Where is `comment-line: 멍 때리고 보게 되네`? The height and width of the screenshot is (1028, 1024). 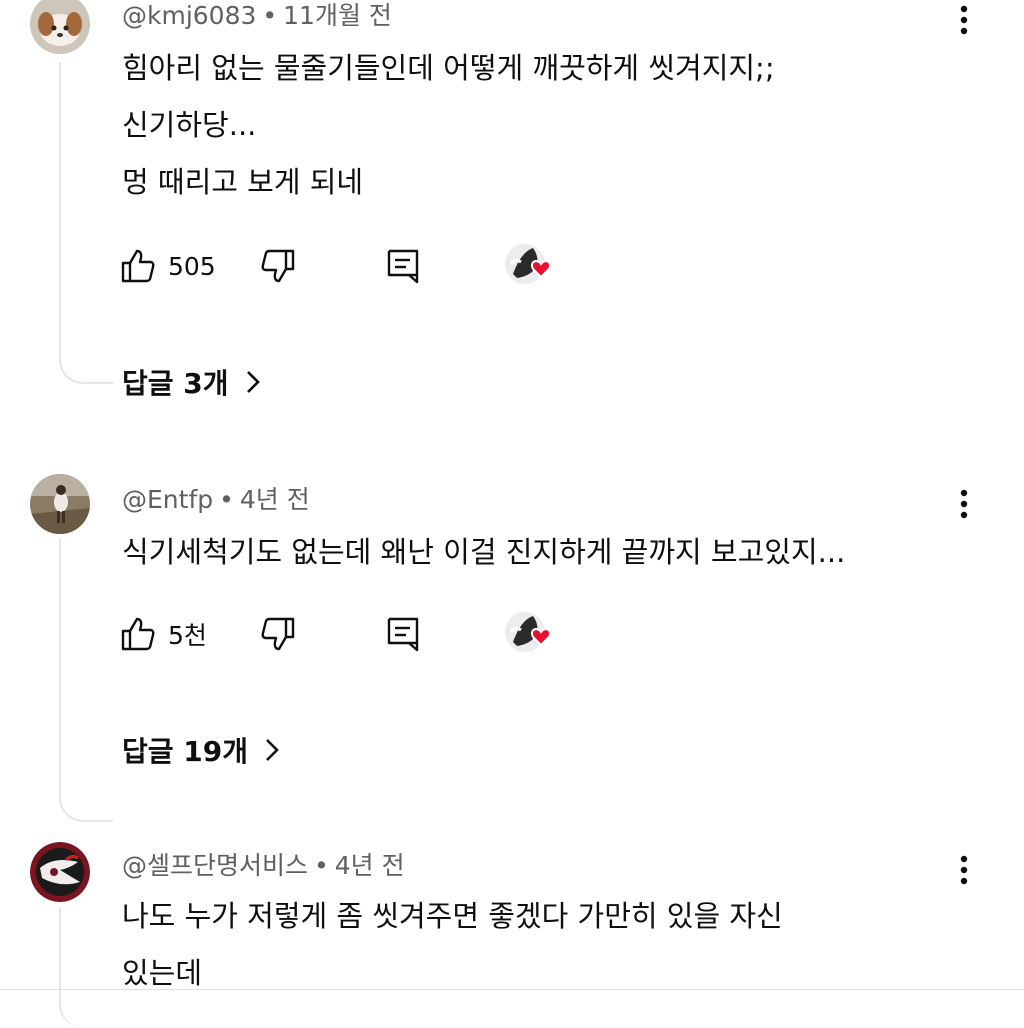 comment-line: 멍 때리고 보게 되네 is located at coordinates (243, 182).